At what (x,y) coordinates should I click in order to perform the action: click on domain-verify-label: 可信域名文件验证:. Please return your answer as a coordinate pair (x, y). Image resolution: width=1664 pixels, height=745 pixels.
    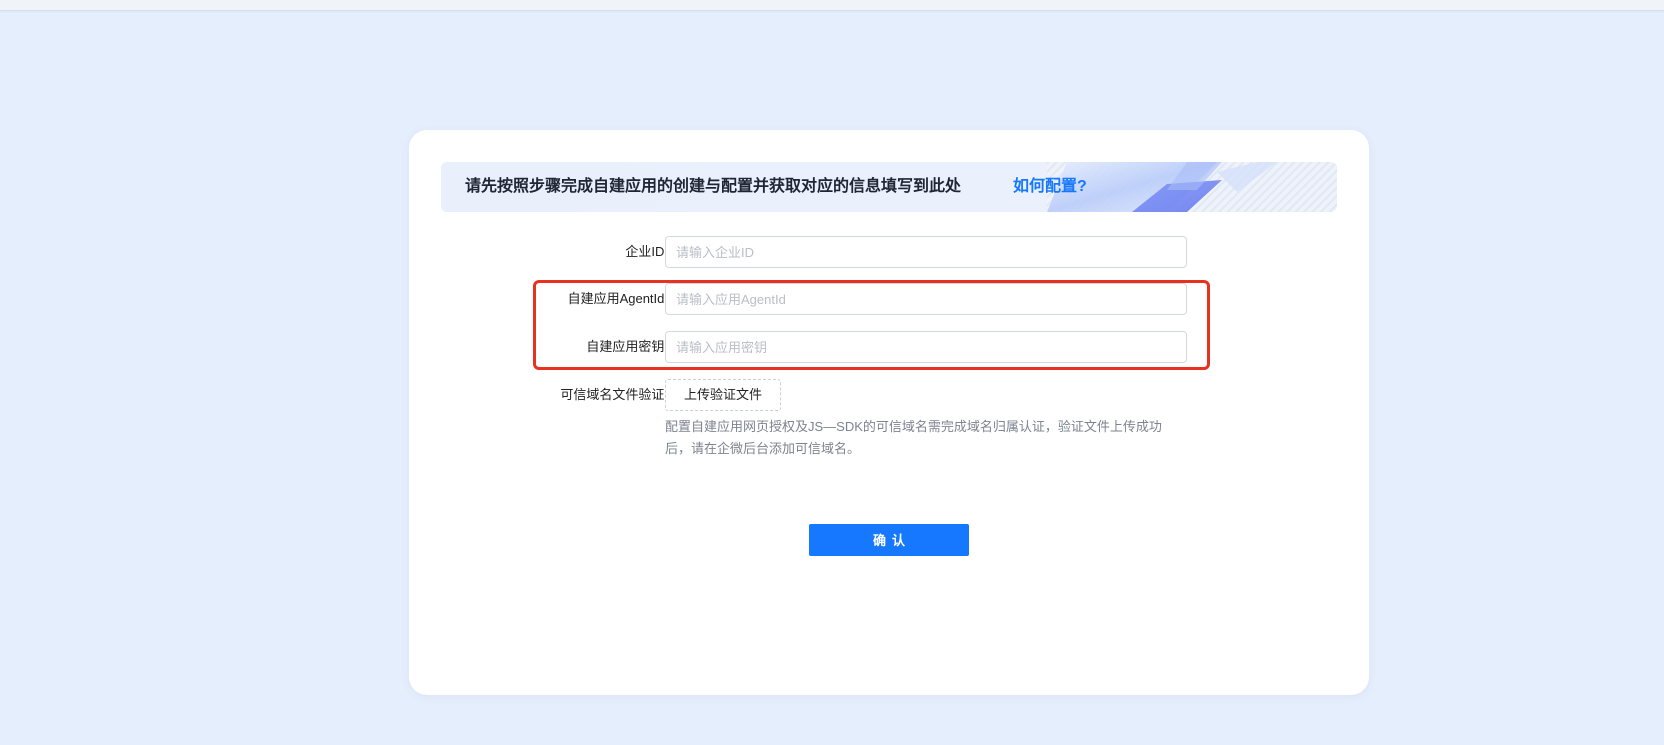
    Looking at the image, I should click on (614, 394).